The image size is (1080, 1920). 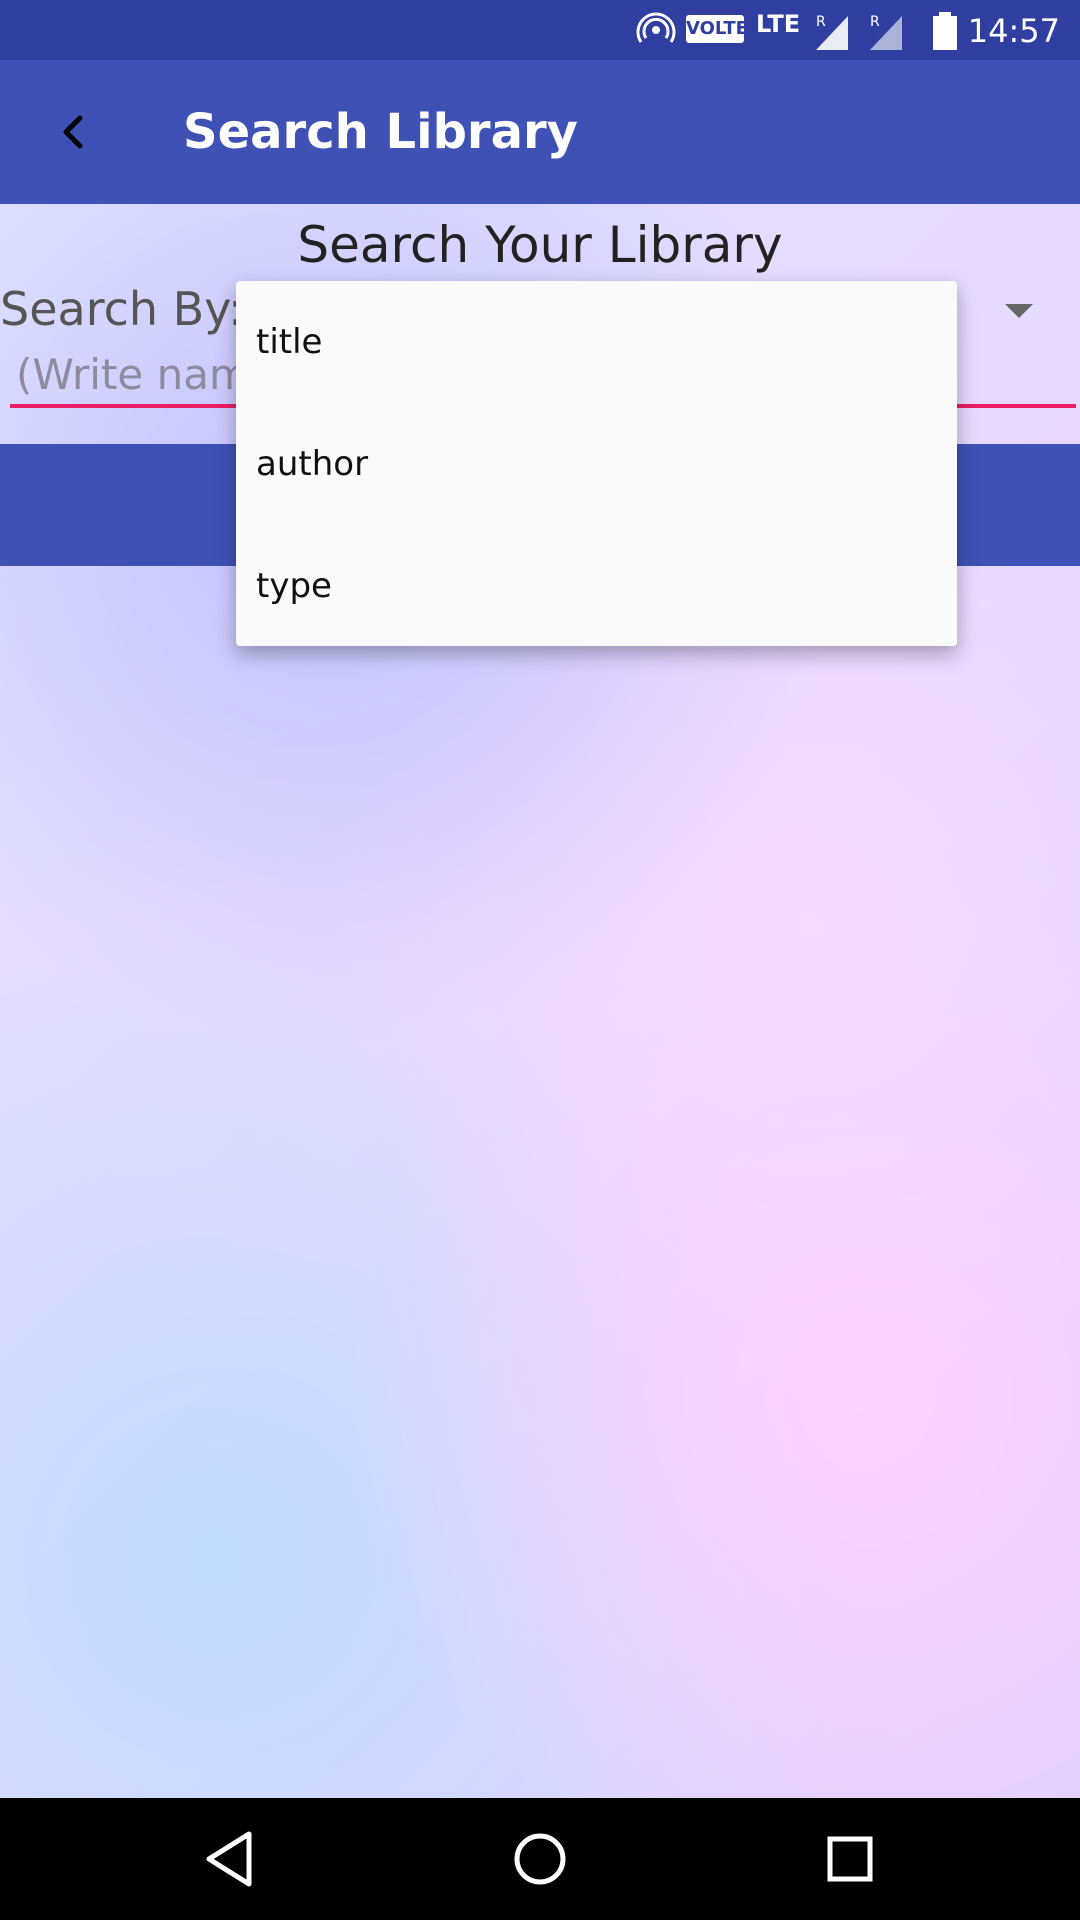 I want to click on app-bar: Search Library, so click(x=540, y=132).